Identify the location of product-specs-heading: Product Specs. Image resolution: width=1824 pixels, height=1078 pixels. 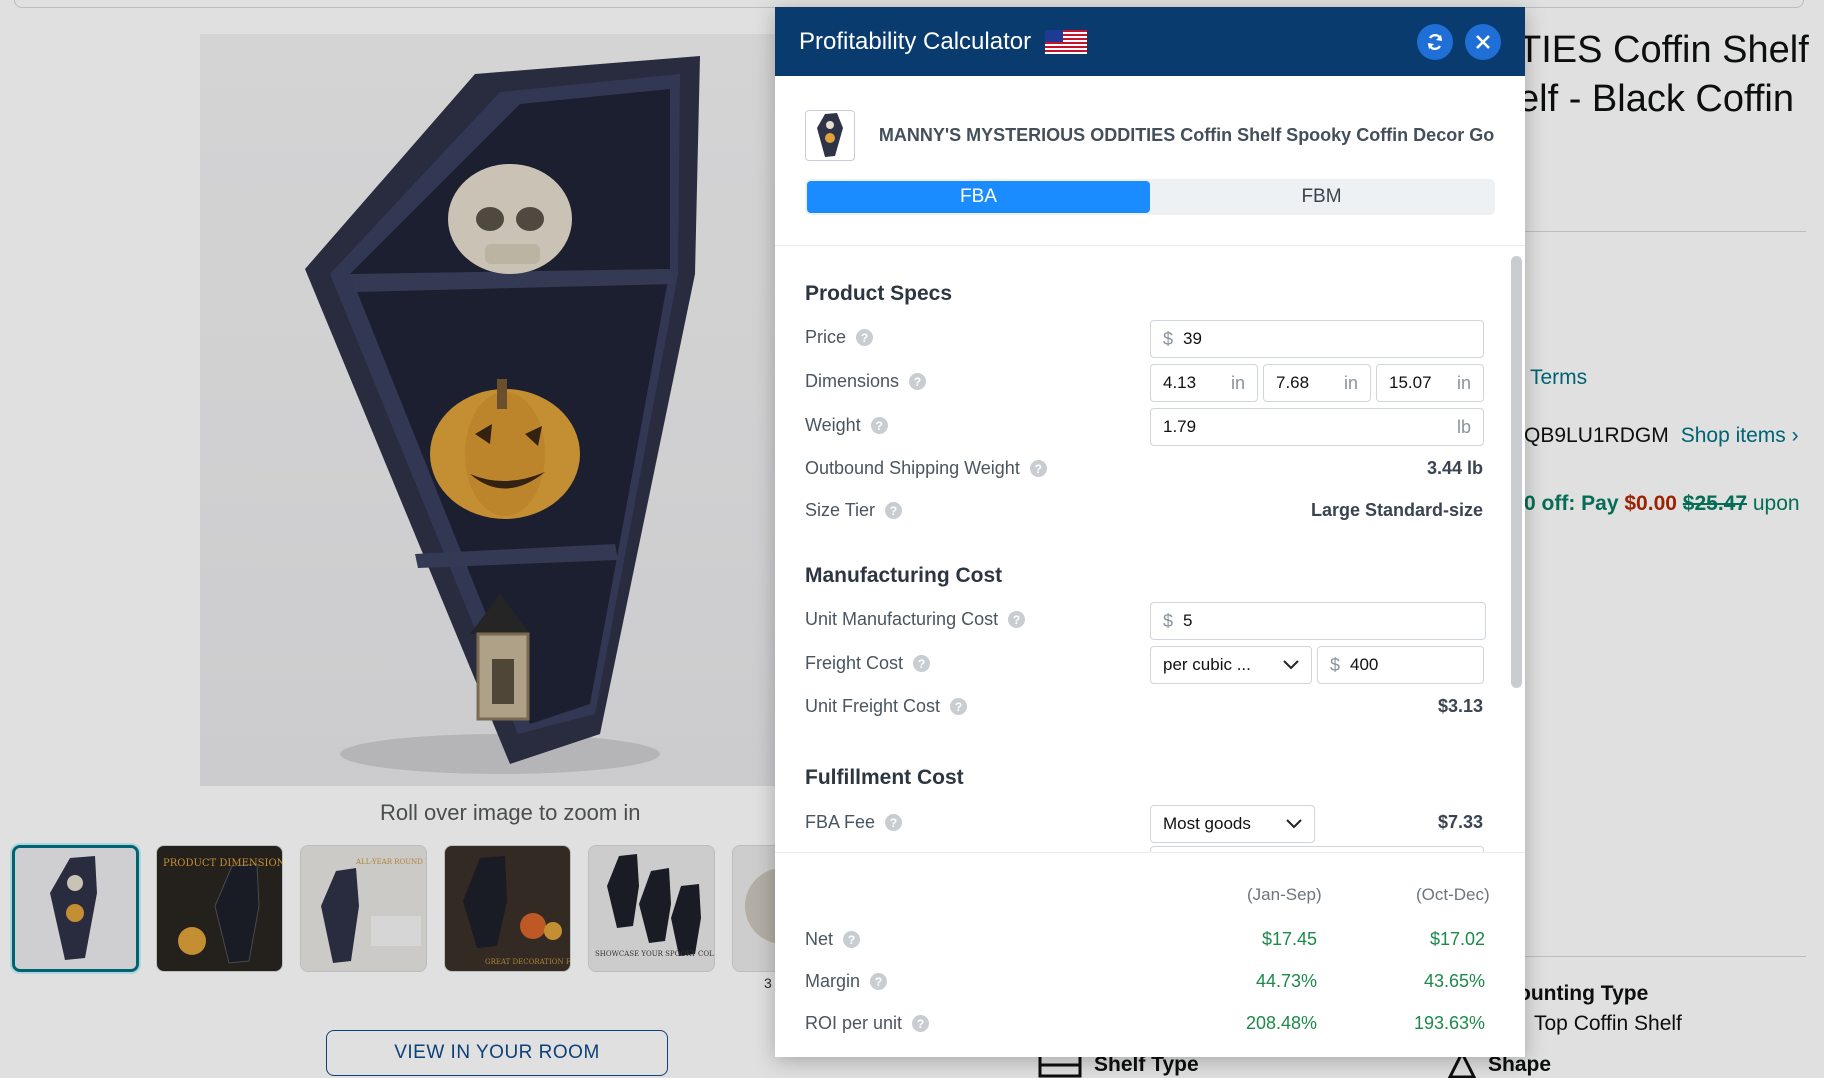
(879, 293).